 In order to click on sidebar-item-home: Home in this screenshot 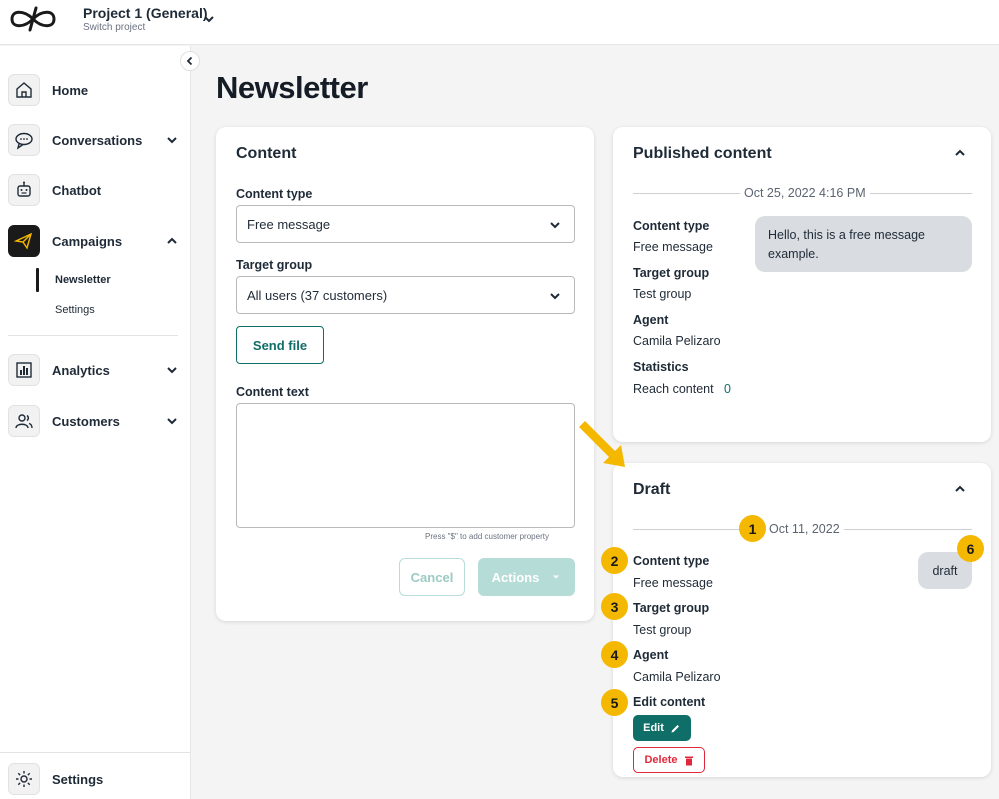, I will do `click(95, 90)`.